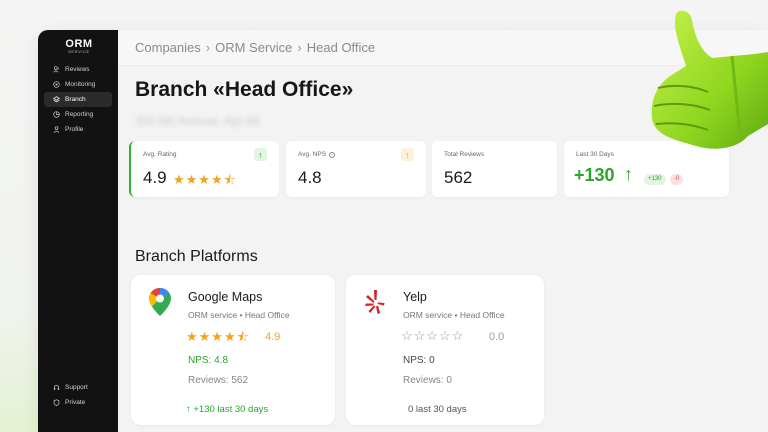 The image size is (768, 432). What do you see at coordinates (225, 297) in the screenshot?
I see `platform-name: Google Maps` at bounding box center [225, 297].